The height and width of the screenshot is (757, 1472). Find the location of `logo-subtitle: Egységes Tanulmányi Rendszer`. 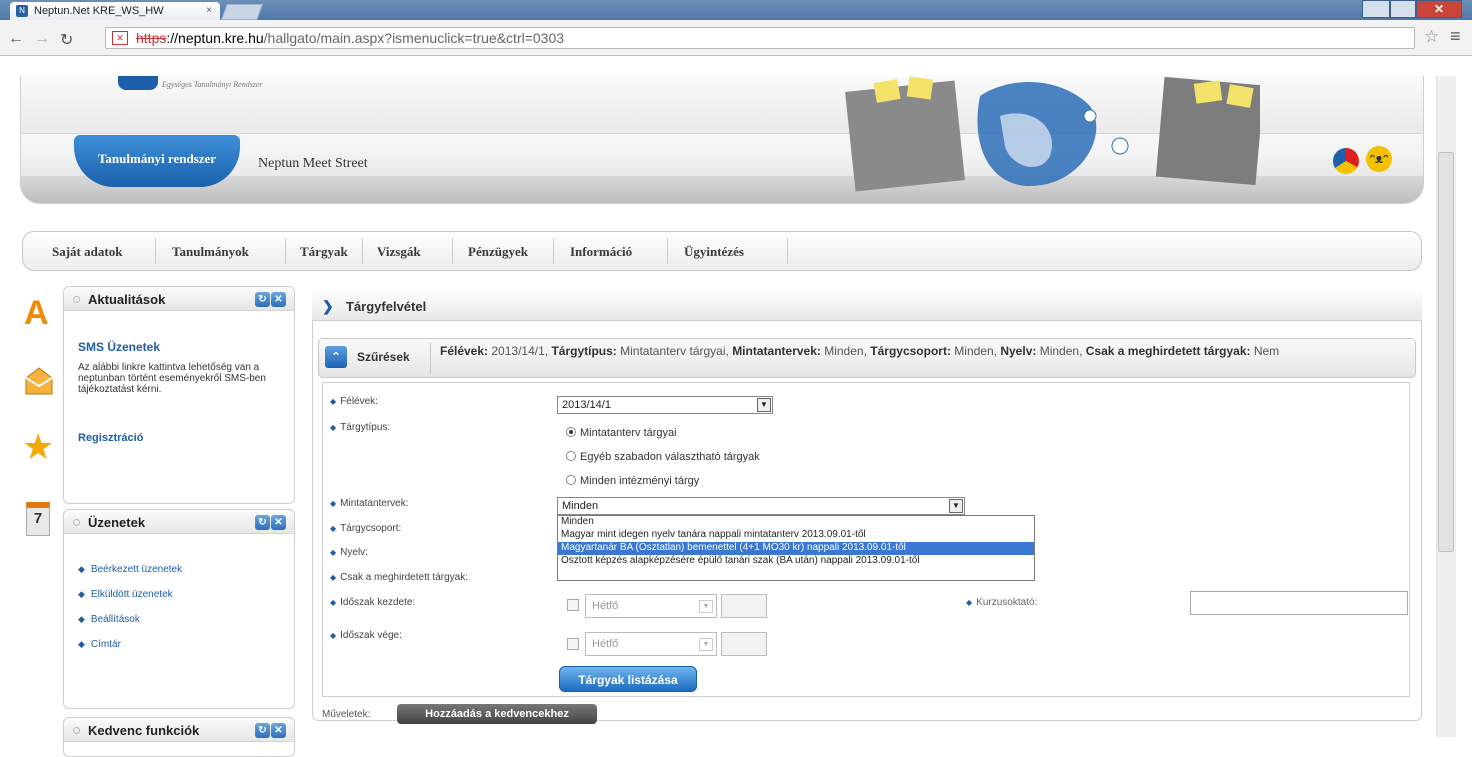

logo-subtitle: Egységes Tanulmányi Rendszer is located at coordinates (212, 84).